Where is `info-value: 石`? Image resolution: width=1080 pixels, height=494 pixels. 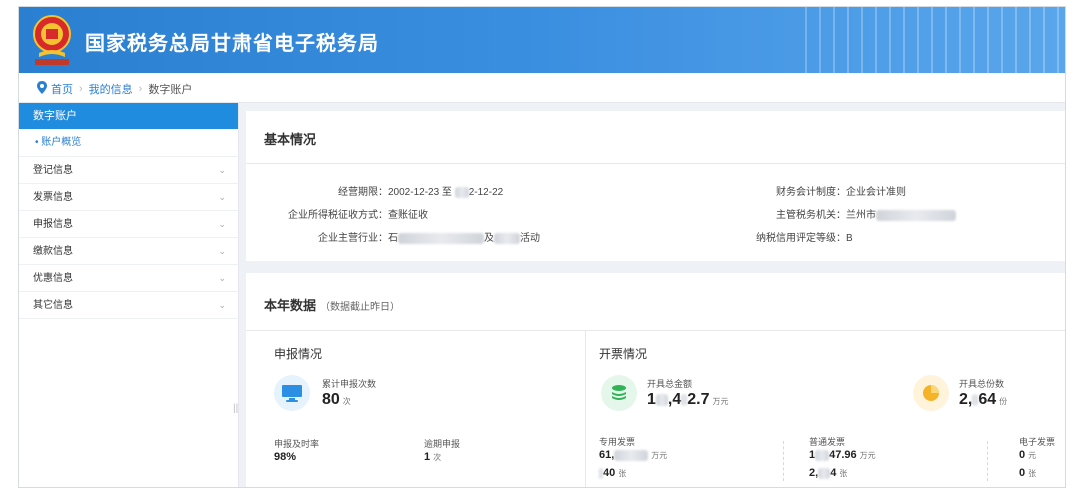
info-value: 石 is located at coordinates (393, 238).